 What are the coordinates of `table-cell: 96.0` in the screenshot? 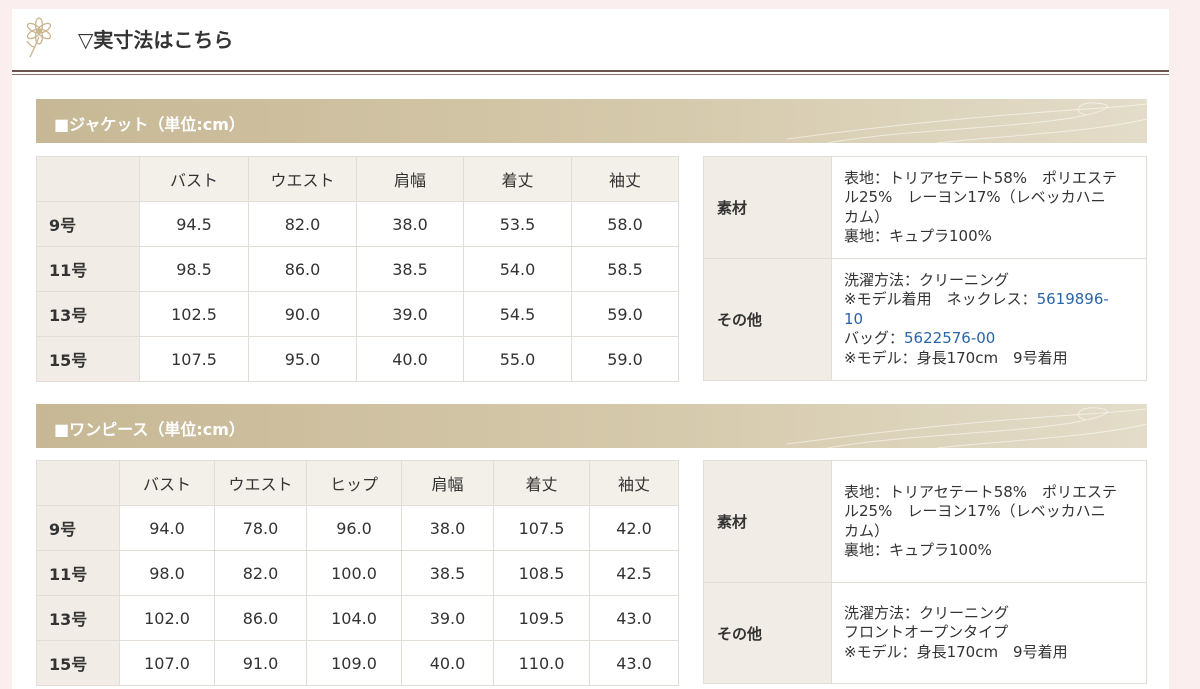 It's located at (354, 528).